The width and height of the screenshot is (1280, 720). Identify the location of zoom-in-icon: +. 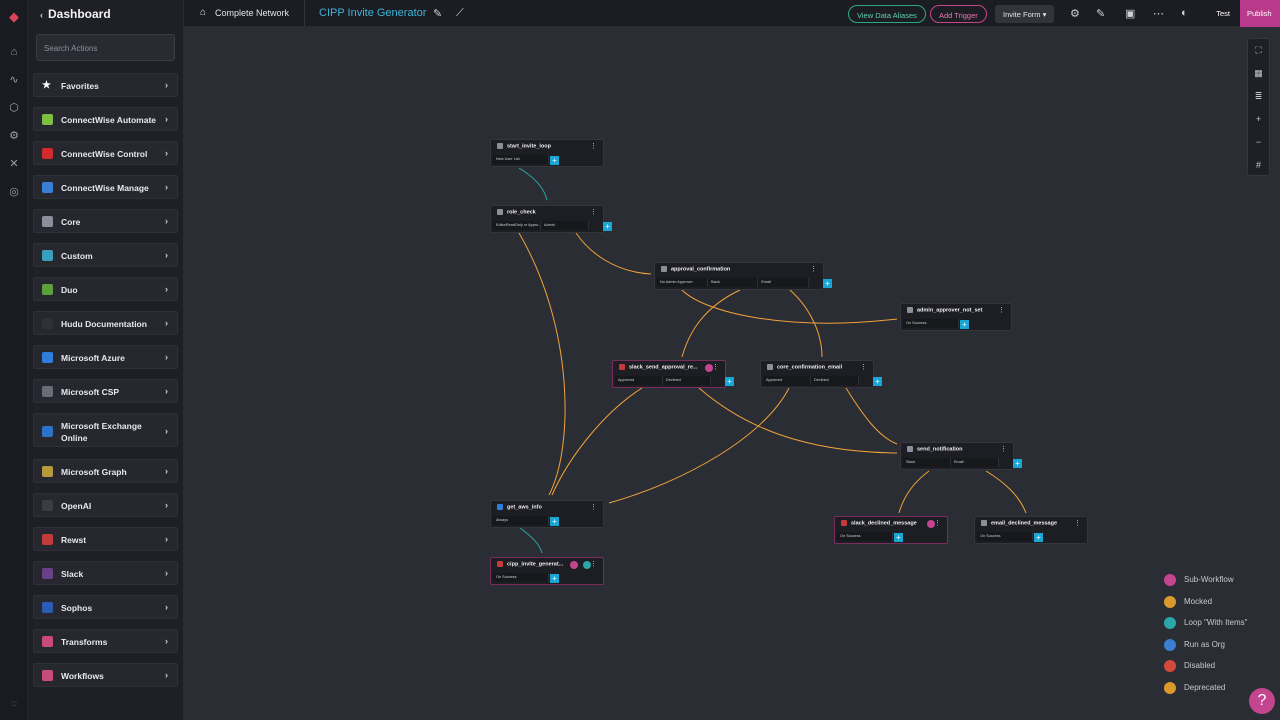
(1258, 119).